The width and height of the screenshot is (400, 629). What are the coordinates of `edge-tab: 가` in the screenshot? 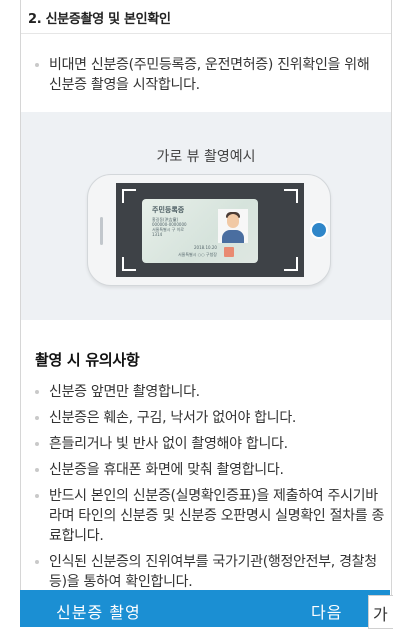 It's located at (380, 612).